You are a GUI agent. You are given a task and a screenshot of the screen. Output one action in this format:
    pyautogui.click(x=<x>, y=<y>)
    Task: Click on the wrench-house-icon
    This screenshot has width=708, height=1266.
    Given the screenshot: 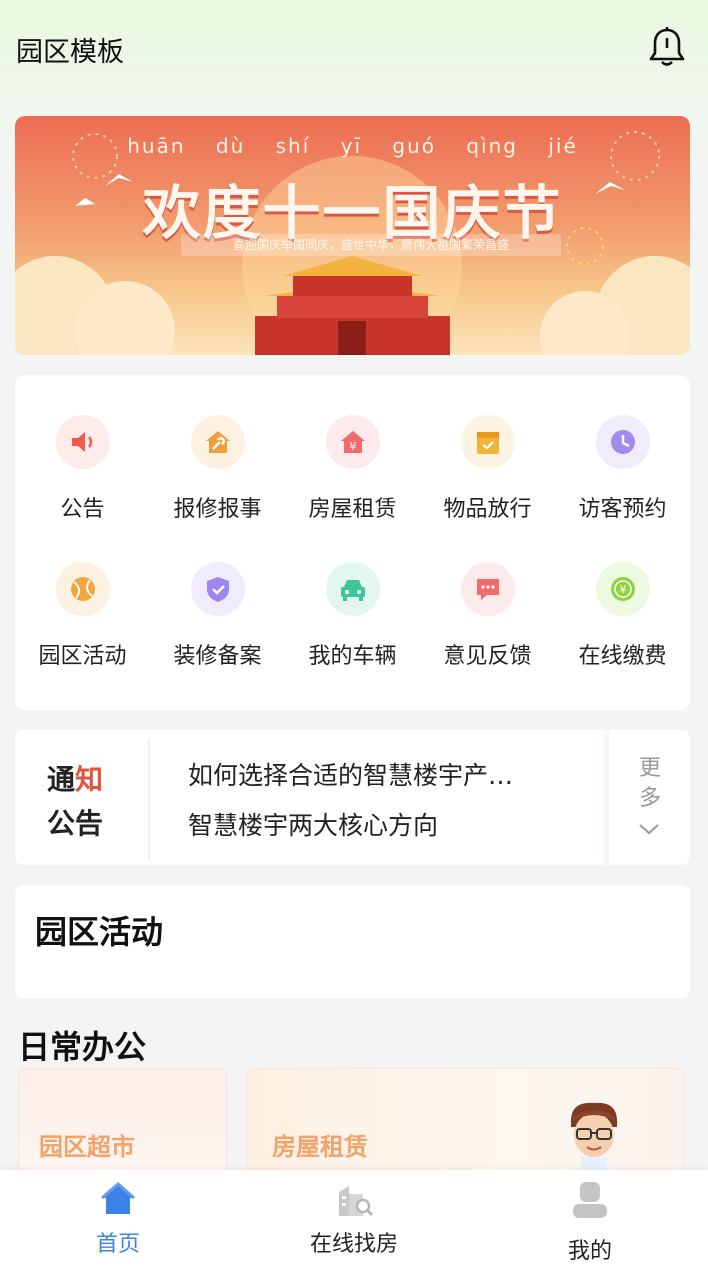 What is the action you would take?
    pyautogui.click(x=218, y=442)
    